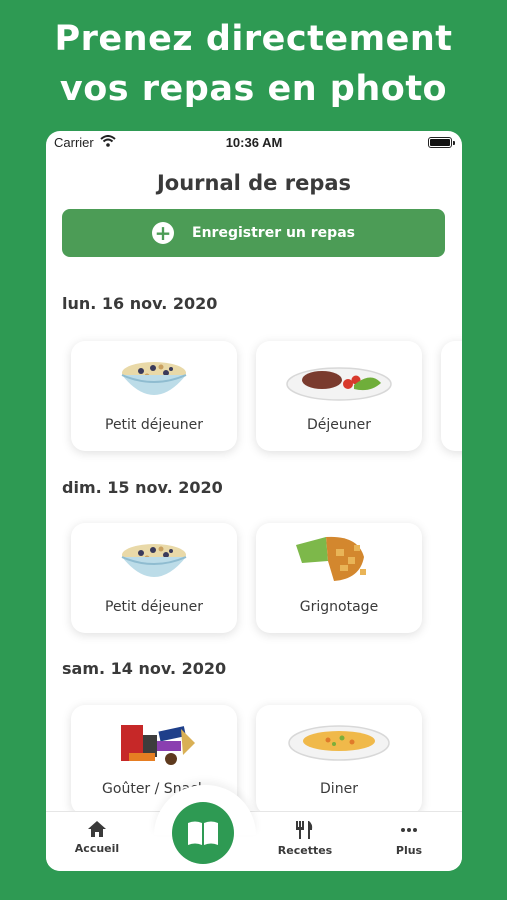  Describe the element at coordinates (409, 838) in the screenshot. I see `tab-more: Plus` at that location.